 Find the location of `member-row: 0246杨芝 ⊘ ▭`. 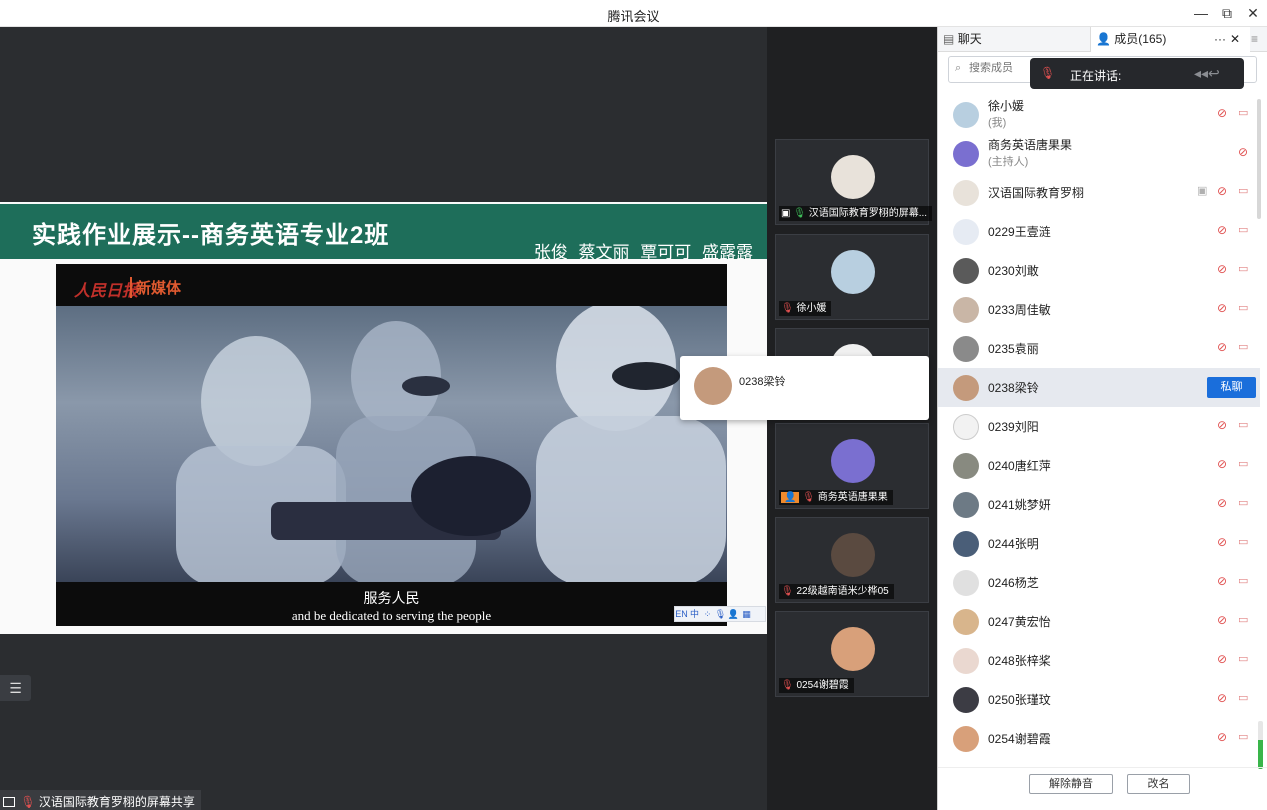

member-row: 0246杨芝 ⊘ ▭ is located at coordinates (1099, 582).